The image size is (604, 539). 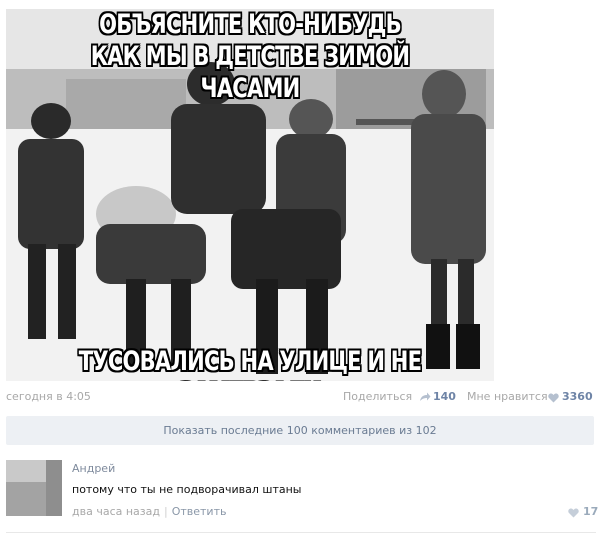 I want to click on like-button: Мне нравится, so click(x=507, y=396).